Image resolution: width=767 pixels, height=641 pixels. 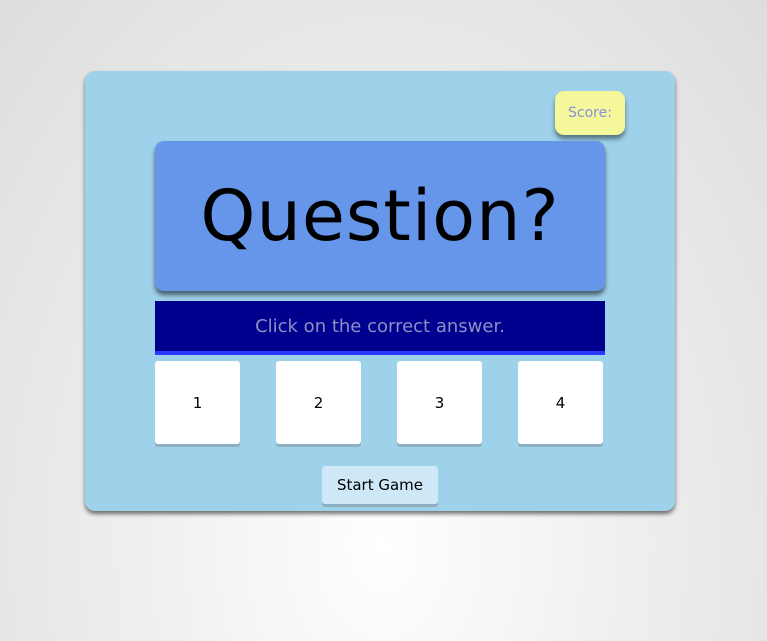 I want to click on score-label: Score:, so click(x=590, y=113).